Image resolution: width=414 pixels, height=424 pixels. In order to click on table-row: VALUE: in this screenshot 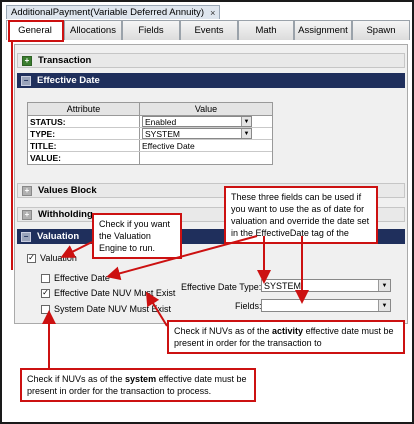, I will do `click(150, 158)`.